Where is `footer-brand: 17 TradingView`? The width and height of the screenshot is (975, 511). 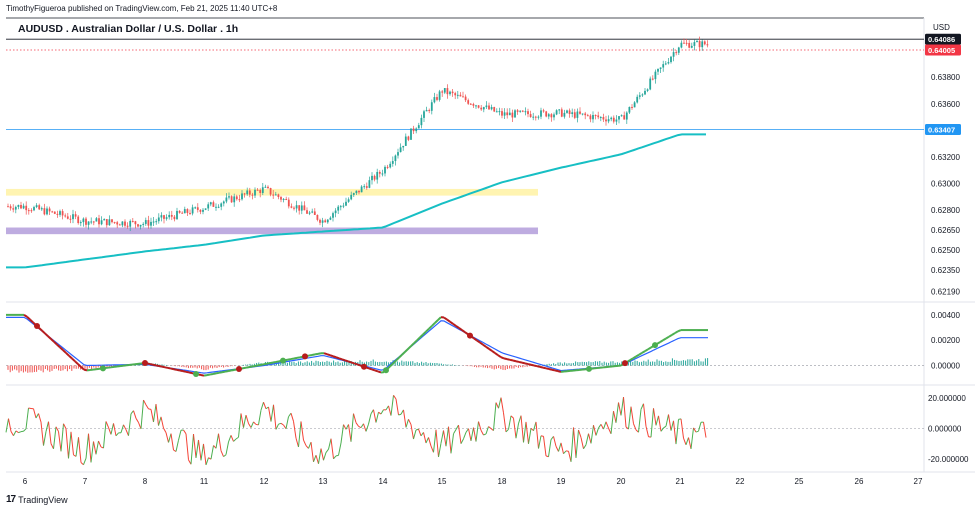
footer-brand: 17 TradingView is located at coordinates (37, 499).